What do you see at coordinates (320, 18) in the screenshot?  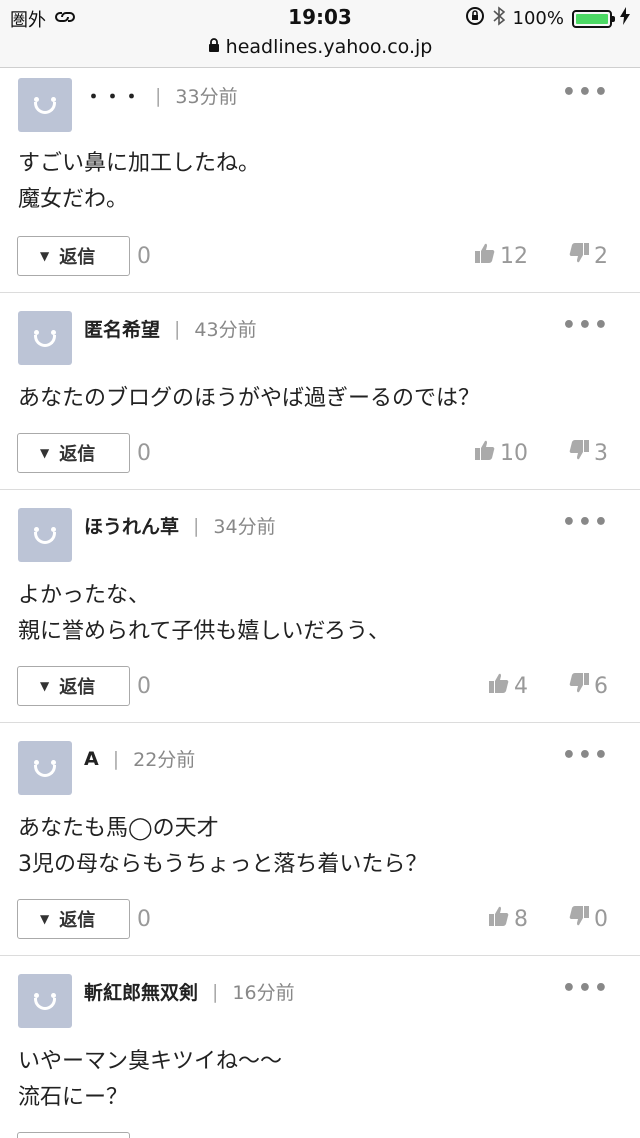 I see `status-bar: 圏外 19:03 100%` at bounding box center [320, 18].